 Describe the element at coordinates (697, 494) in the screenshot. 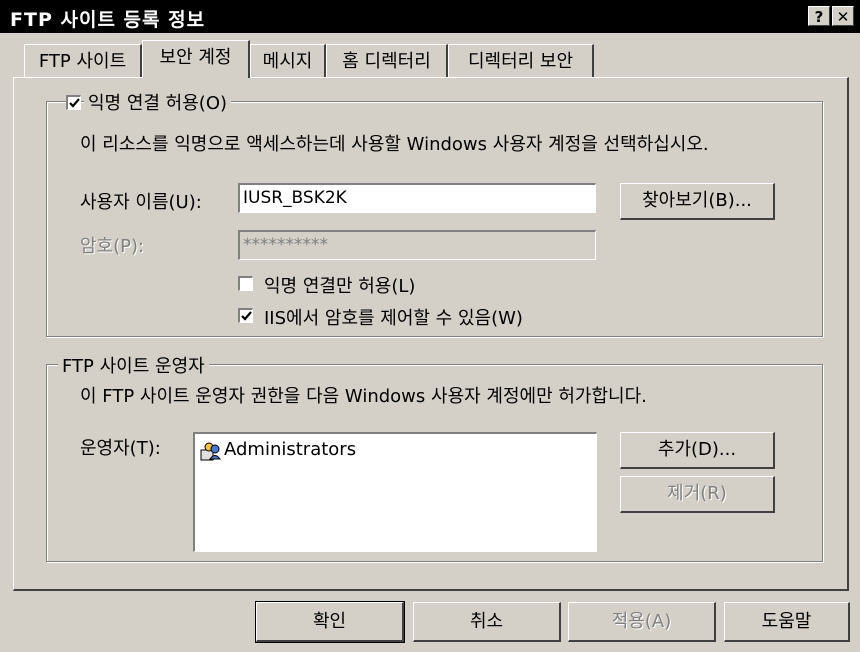

I see `remove-operator-button: 제거(R)` at that location.